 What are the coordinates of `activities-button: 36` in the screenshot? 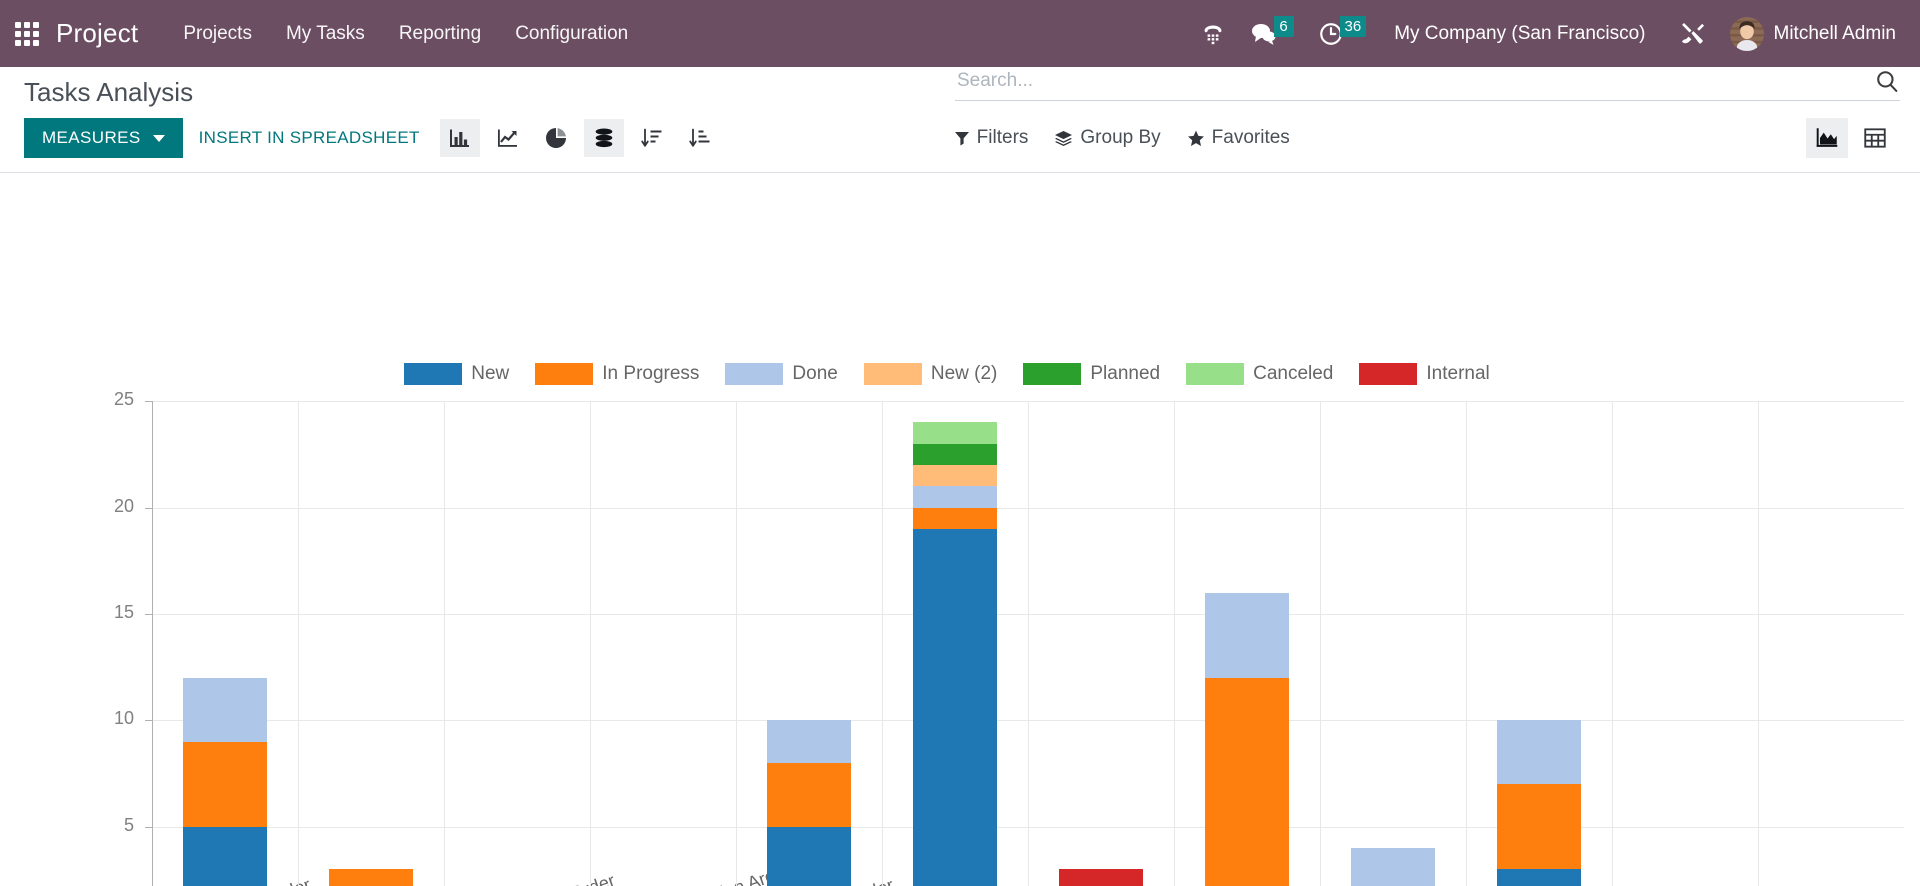 It's located at (1342, 34).